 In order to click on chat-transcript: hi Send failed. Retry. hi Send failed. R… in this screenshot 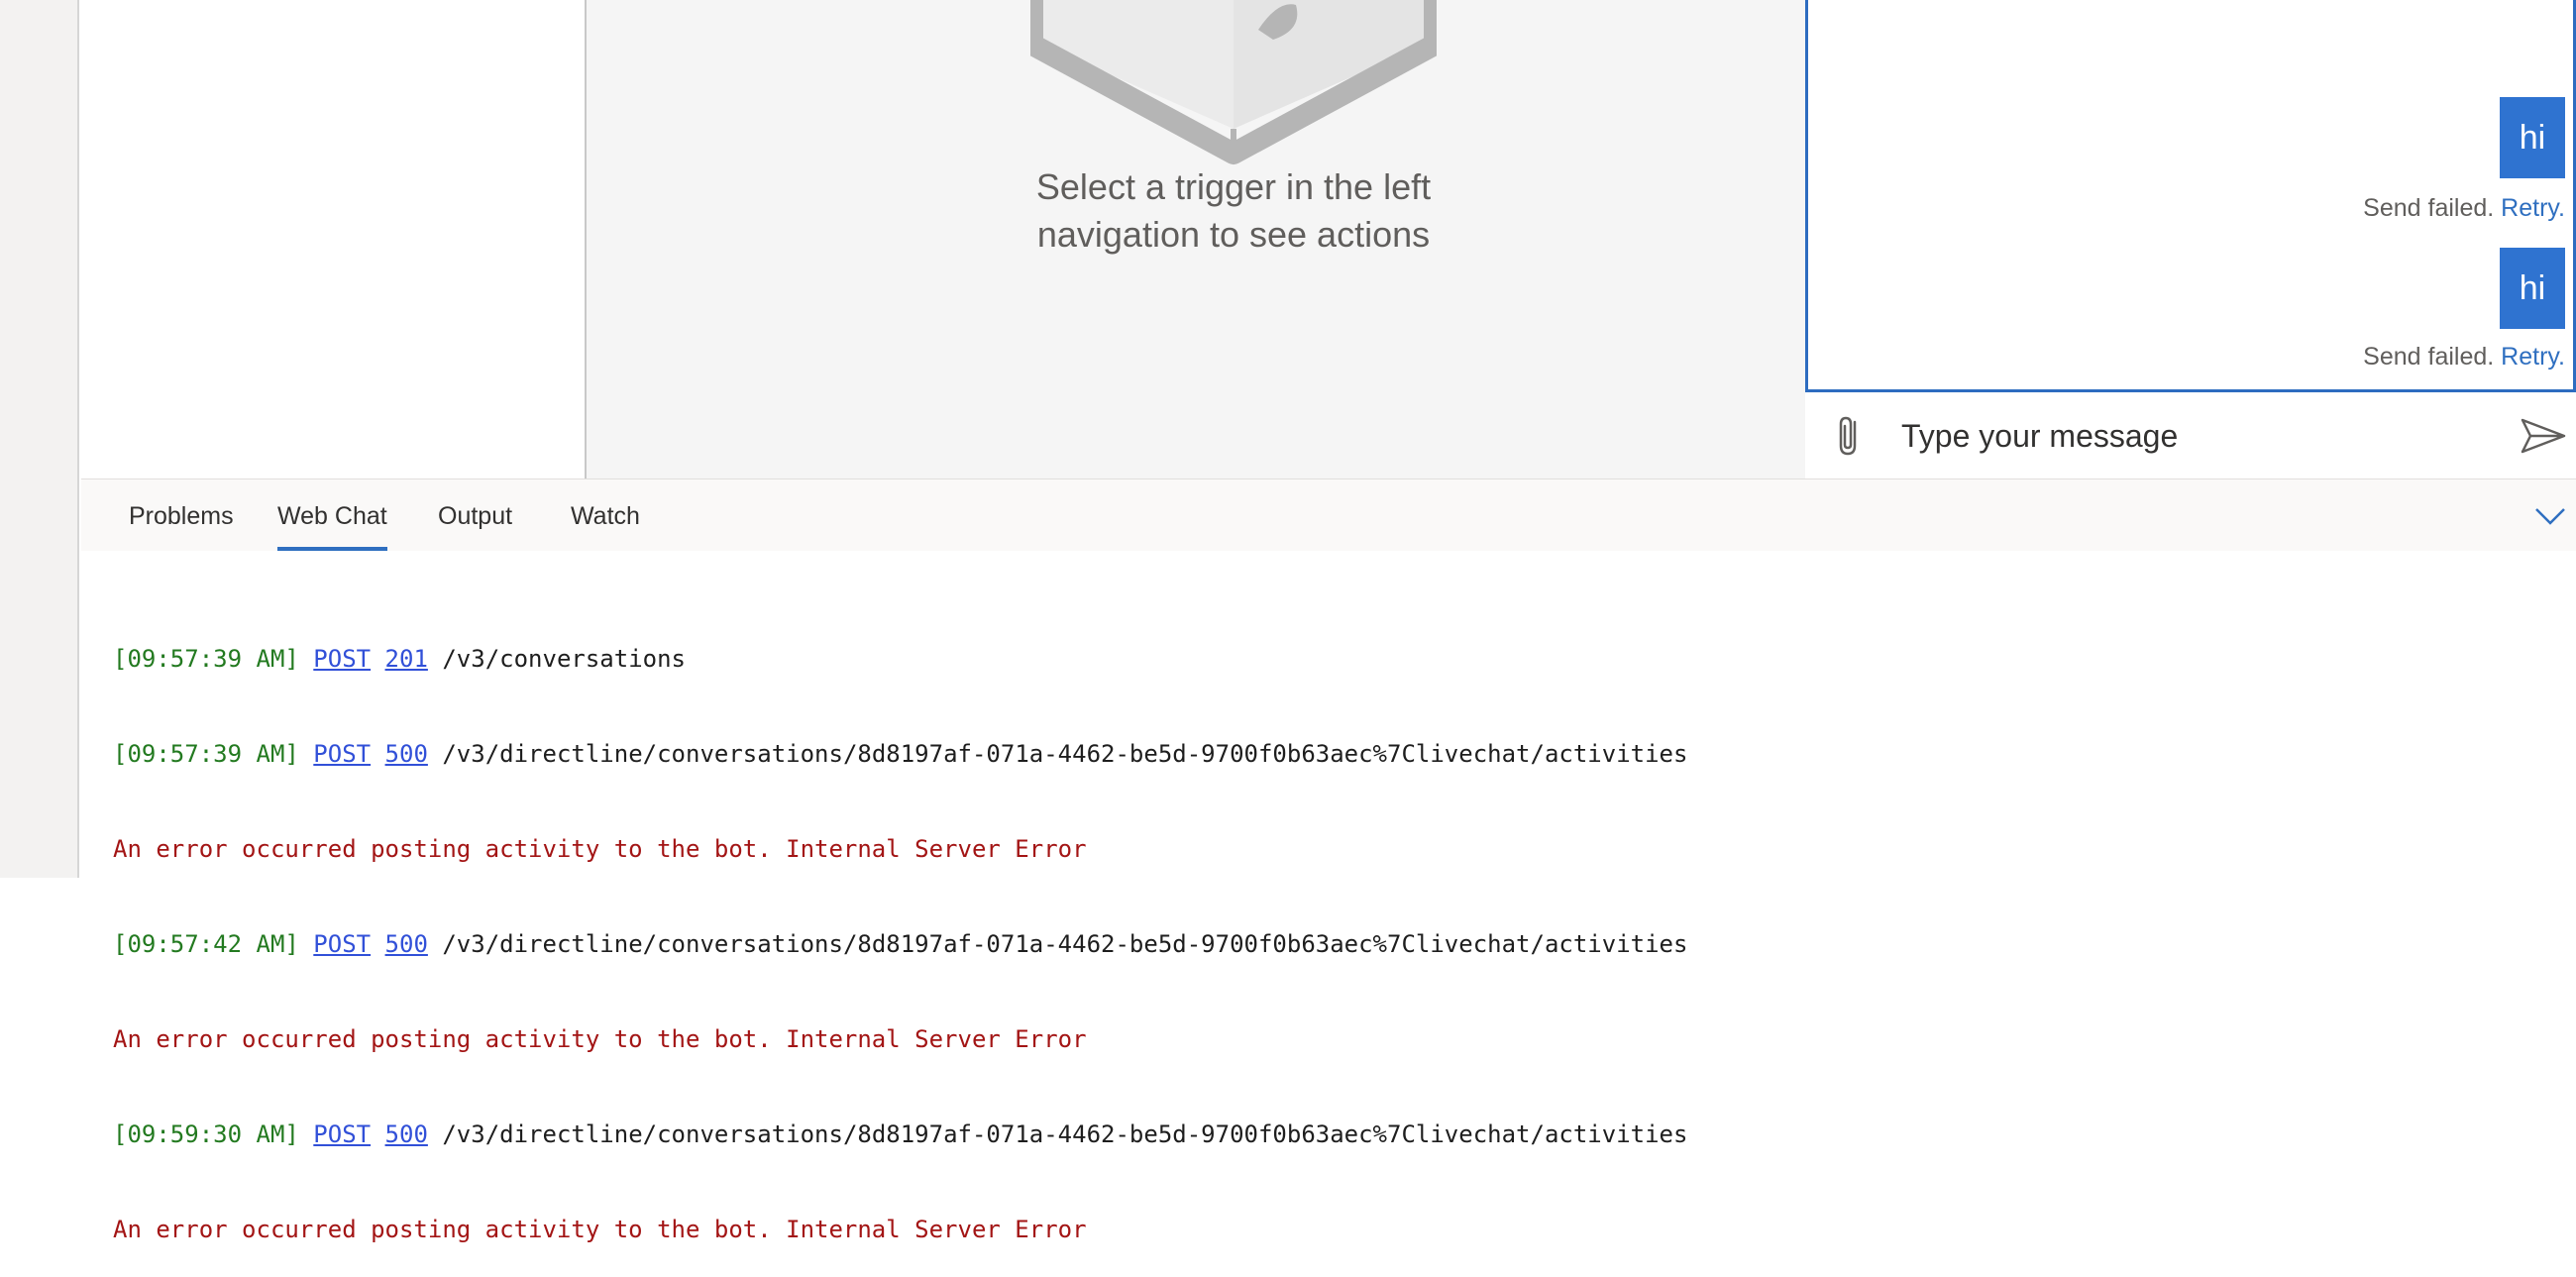, I will do `click(2190, 196)`.